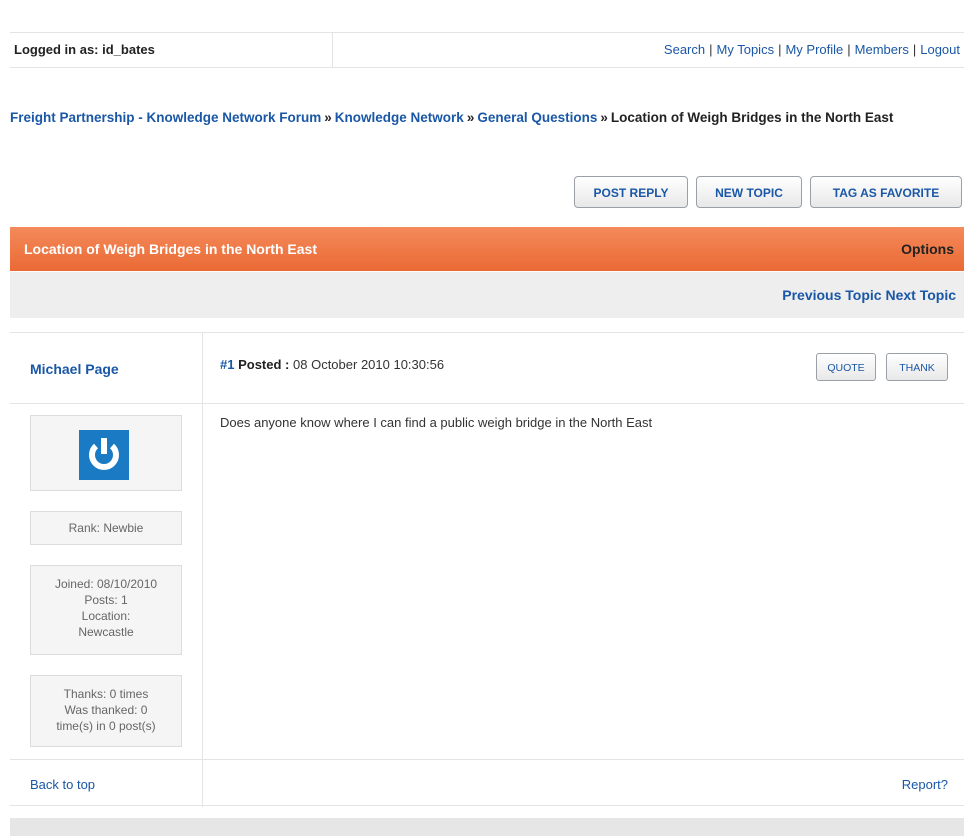 The height and width of the screenshot is (836, 964). Describe the element at coordinates (487, 827) in the screenshot. I see `footer-bar` at that location.